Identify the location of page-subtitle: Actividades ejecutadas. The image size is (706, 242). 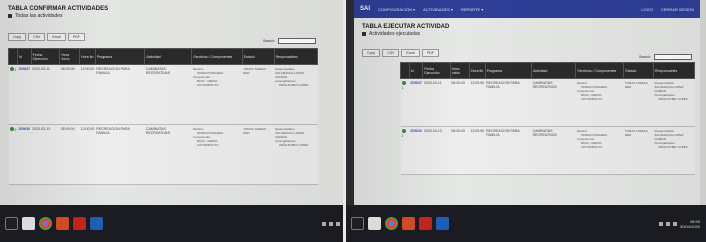
(531, 34).